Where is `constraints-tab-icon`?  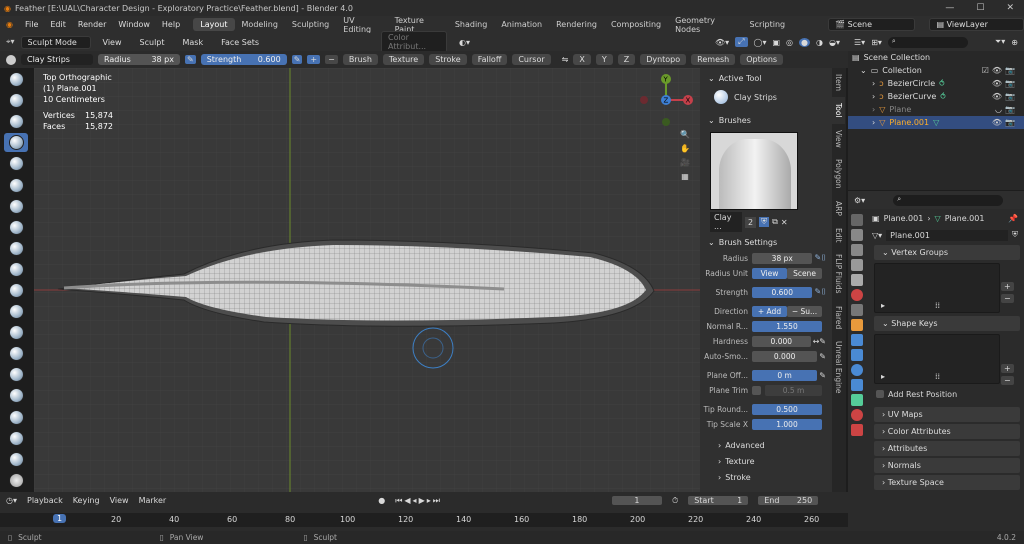
constraints-tab-icon is located at coordinates (857, 385).